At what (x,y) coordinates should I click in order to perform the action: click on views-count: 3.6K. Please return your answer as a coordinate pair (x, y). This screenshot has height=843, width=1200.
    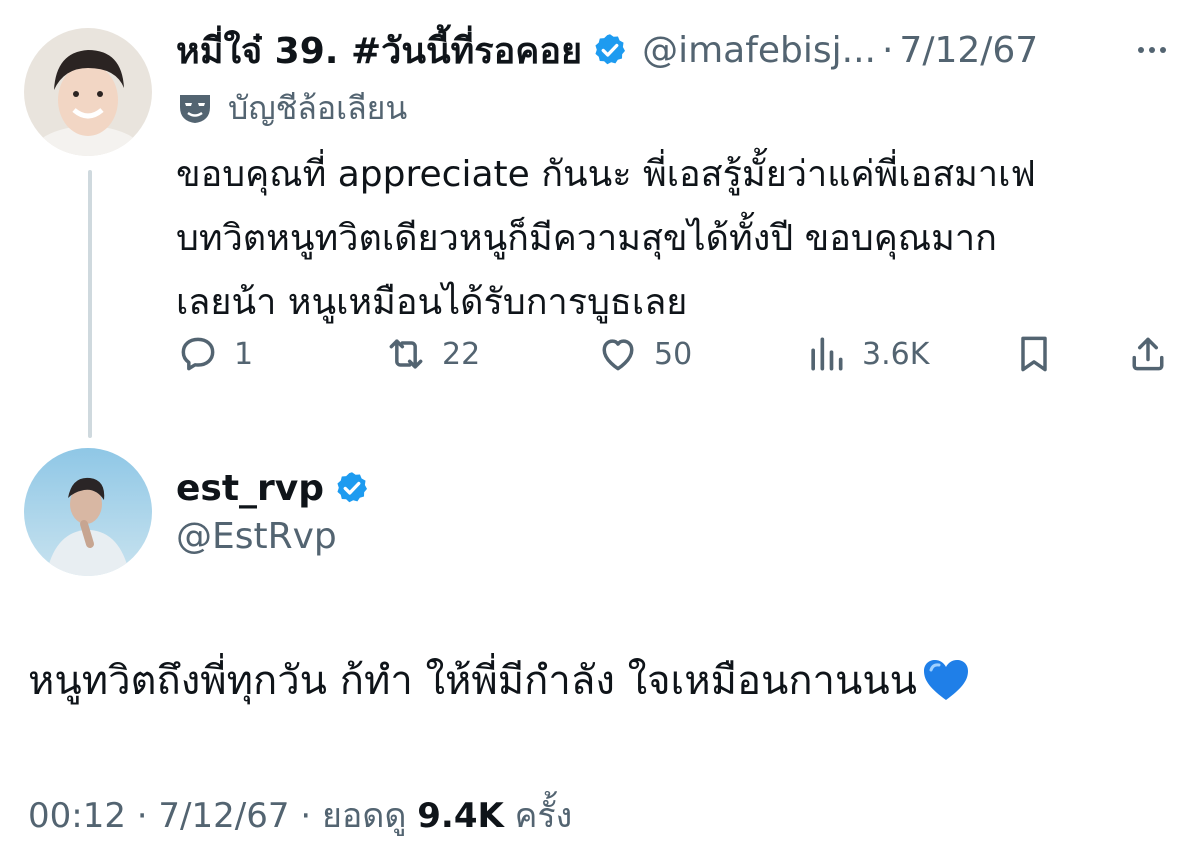
    Looking at the image, I should click on (896, 354).